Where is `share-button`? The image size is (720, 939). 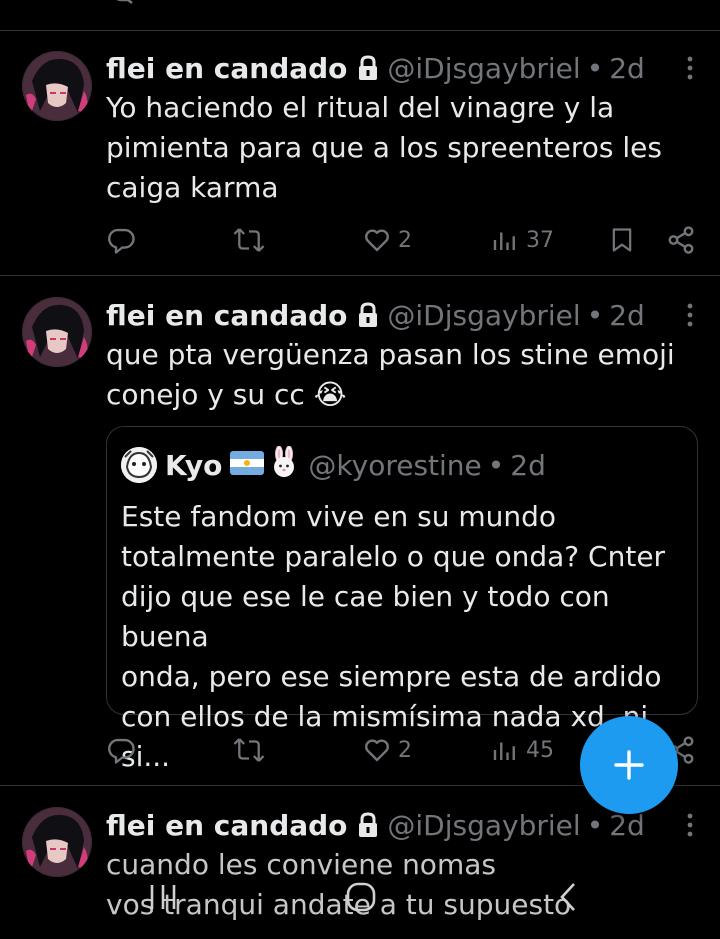
share-button is located at coordinates (681, 240).